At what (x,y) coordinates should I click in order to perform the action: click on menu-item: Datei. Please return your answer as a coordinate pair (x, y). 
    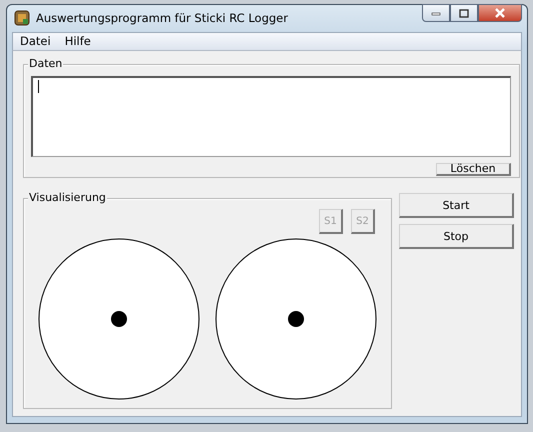
    Looking at the image, I should click on (35, 41).